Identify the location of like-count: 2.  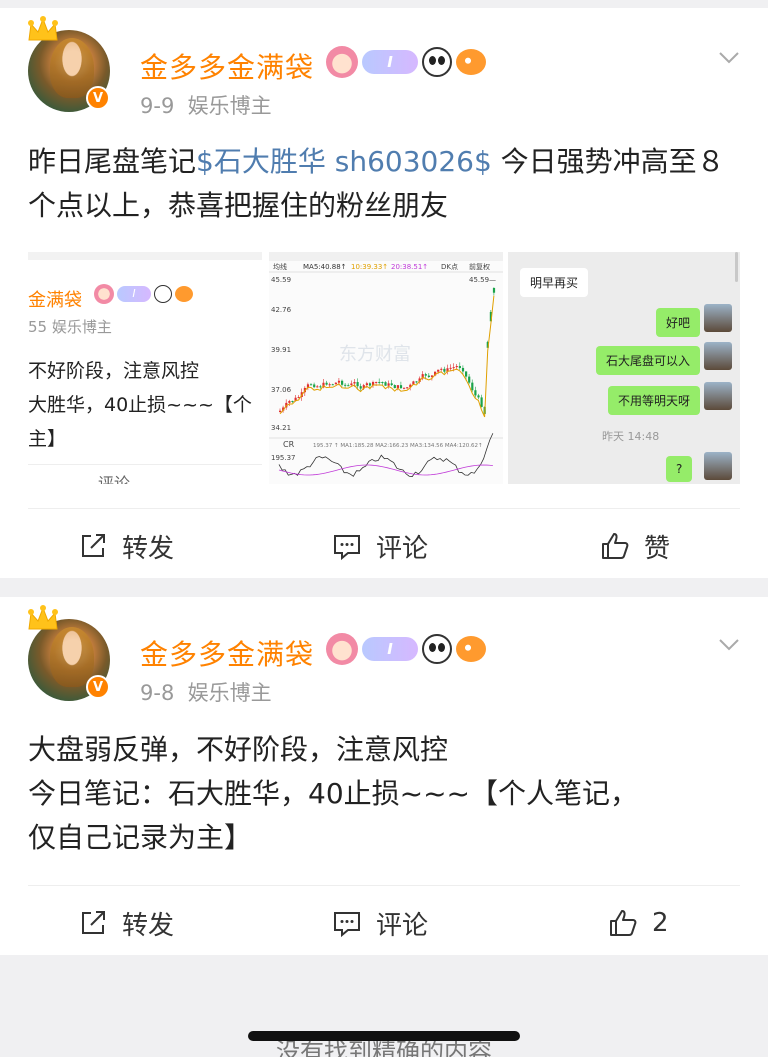
(660, 923).